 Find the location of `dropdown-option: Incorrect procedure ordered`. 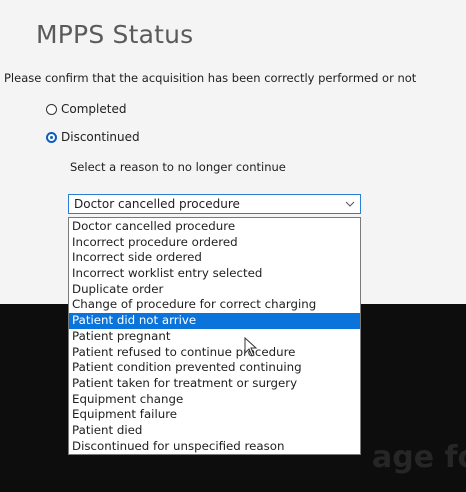

dropdown-option: Incorrect procedure ordered is located at coordinates (214, 243).